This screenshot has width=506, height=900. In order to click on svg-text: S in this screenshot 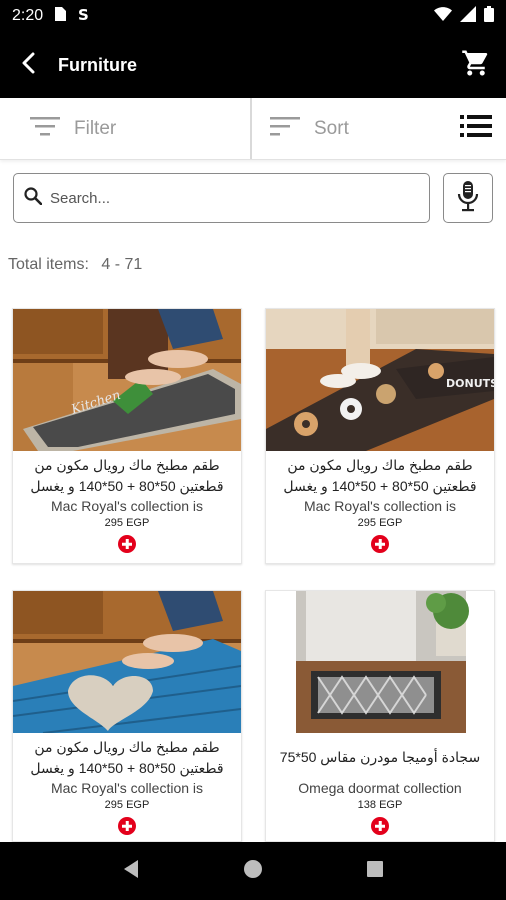, I will do `click(83, 14)`.